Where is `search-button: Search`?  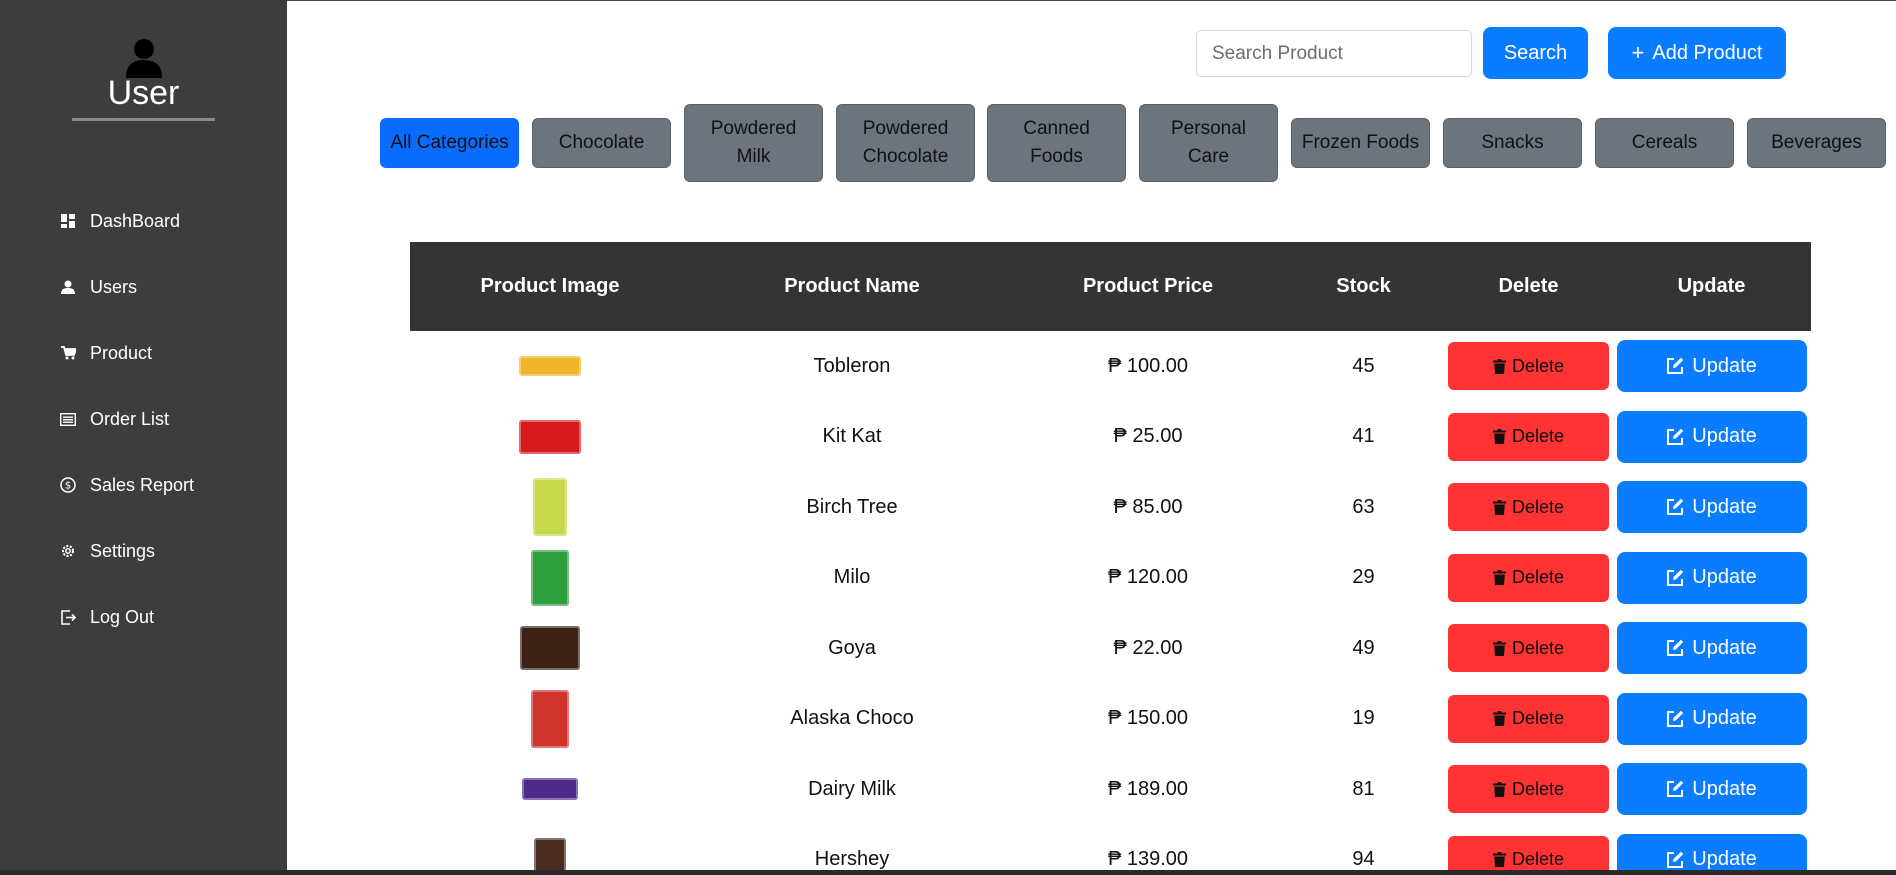
search-button: Search is located at coordinates (1535, 53).